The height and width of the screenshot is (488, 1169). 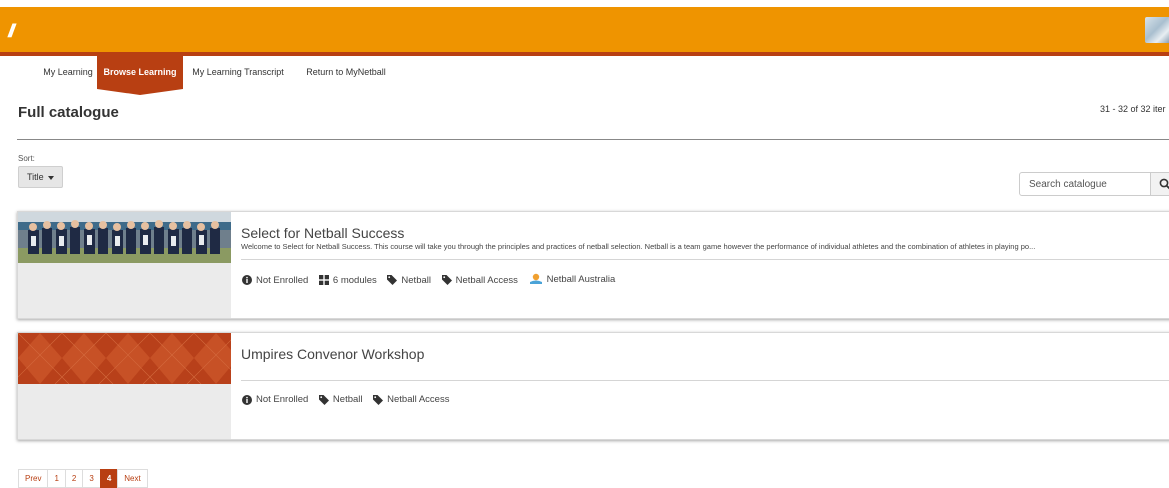 I want to click on nav-browse-learning: Browse Learning, so click(x=140, y=75).